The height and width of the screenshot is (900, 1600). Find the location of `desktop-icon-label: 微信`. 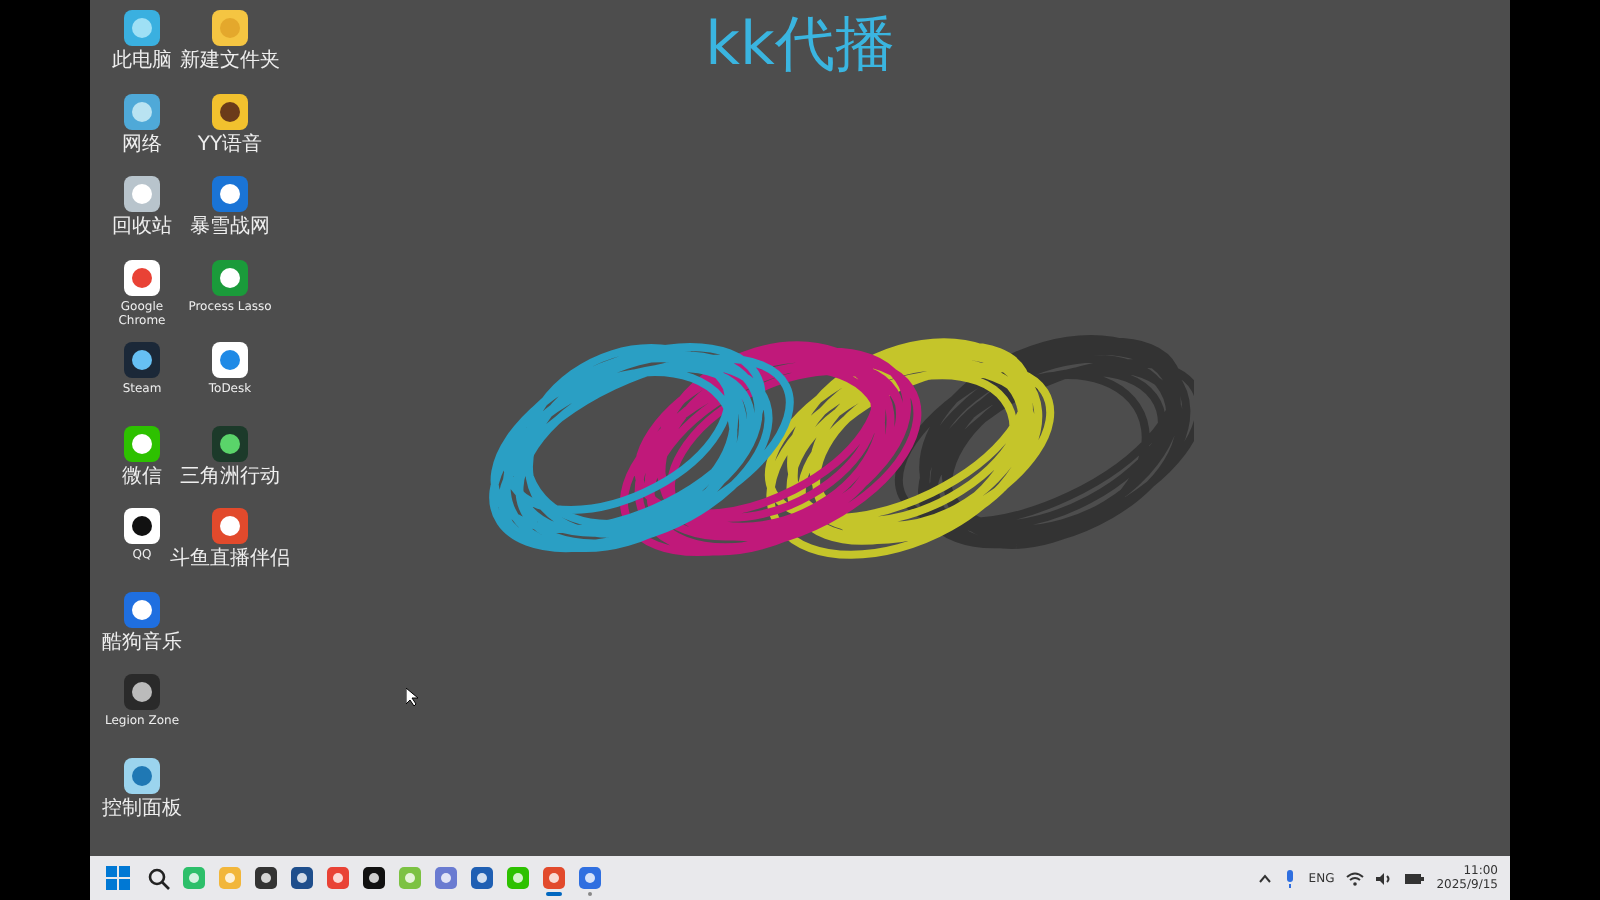

desktop-icon-label: 微信 is located at coordinates (142, 476).